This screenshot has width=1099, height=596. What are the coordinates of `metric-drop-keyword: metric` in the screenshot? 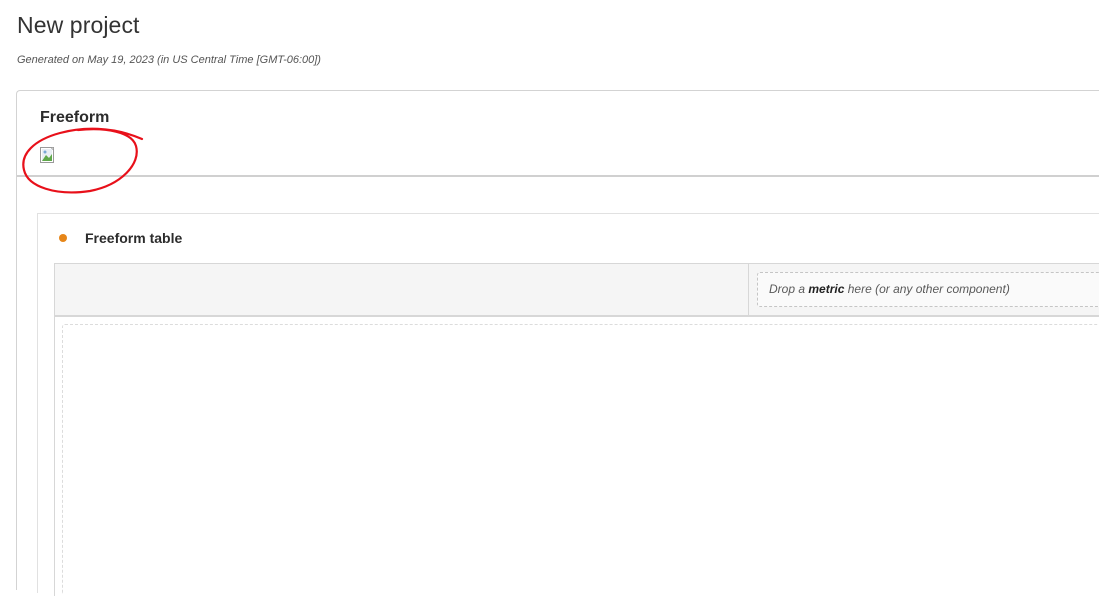 It's located at (826, 289).